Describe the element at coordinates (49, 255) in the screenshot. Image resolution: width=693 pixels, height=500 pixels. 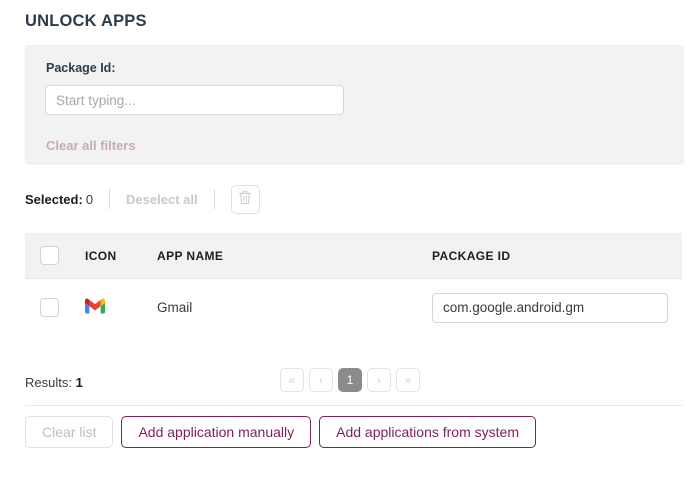
I see `select-all-checkbox` at that location.